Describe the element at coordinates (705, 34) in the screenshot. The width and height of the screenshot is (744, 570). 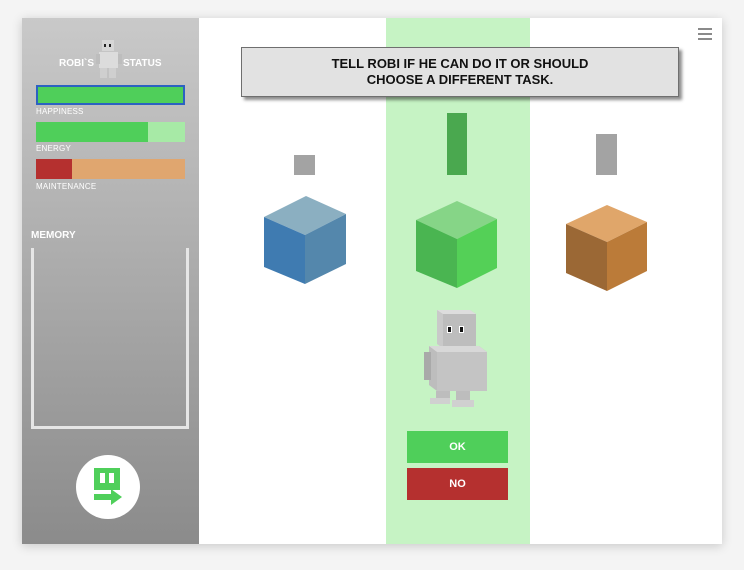
I see `hamburger-menu-icon` at that location.